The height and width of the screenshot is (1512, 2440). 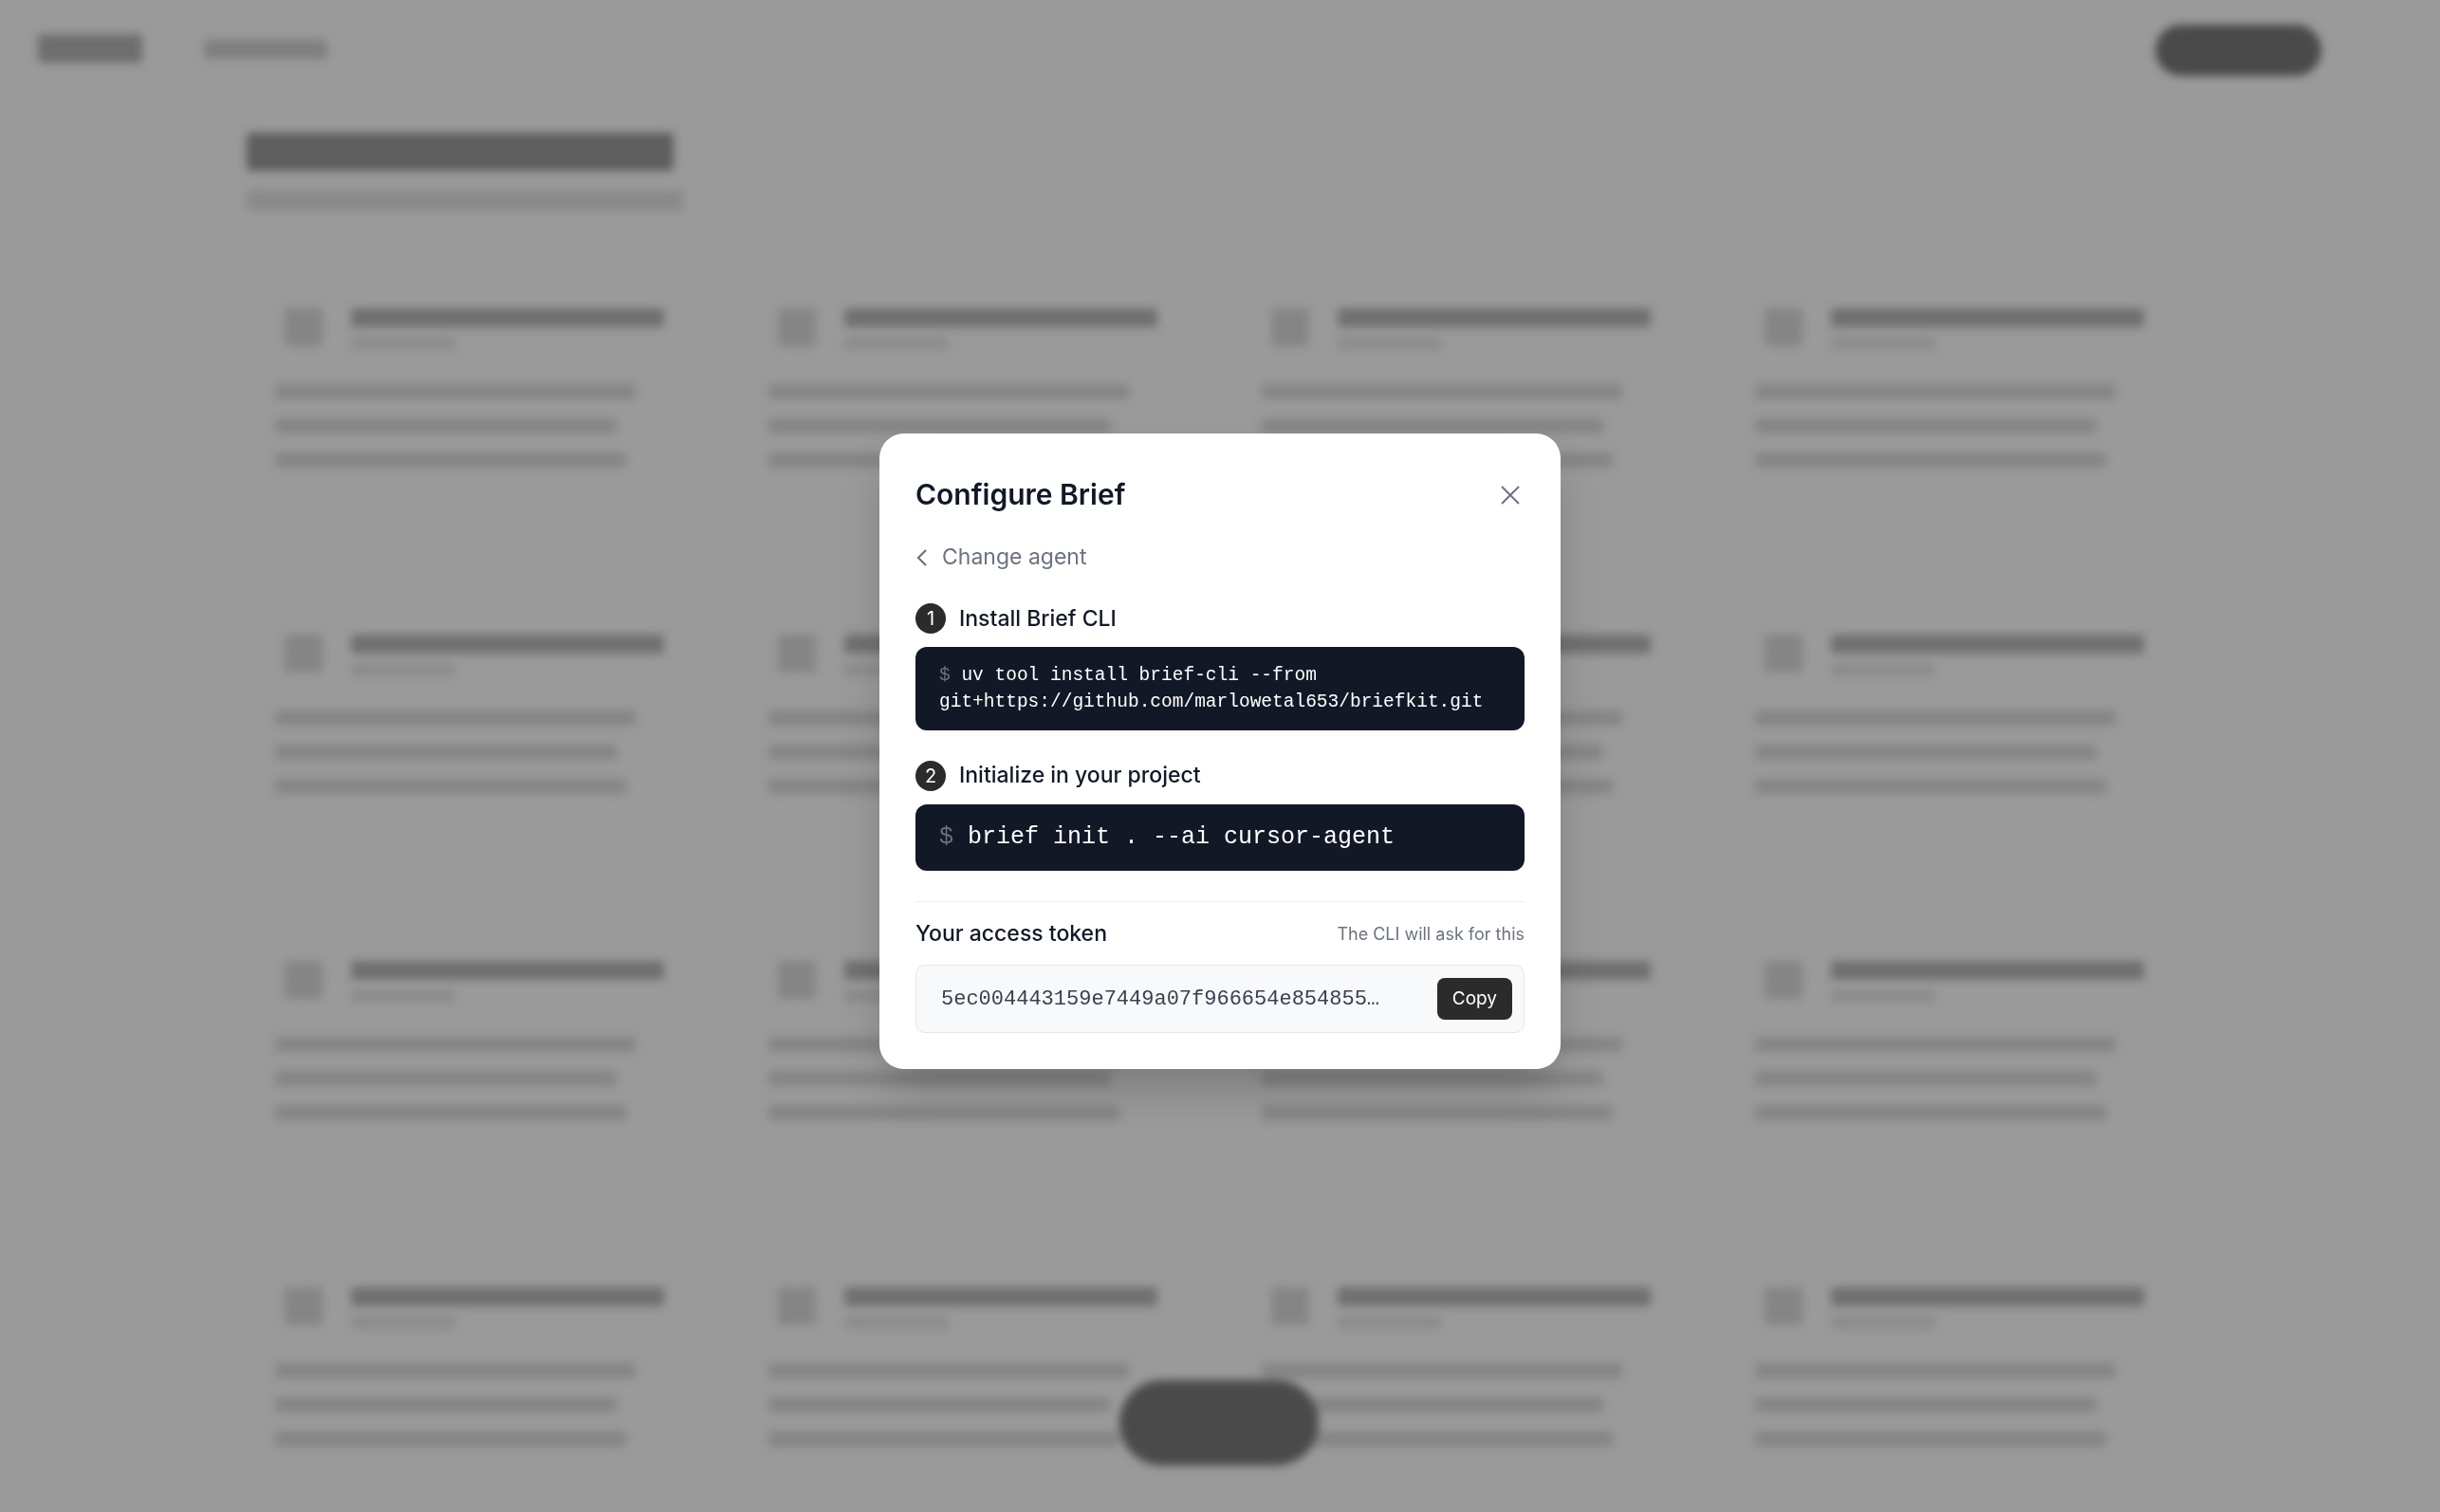 What do you see at coordinates (1128, 676) in the screenshot?
I see `command-line: $ uv tool install brief-cli --from` at bounding box center [1128, 676].